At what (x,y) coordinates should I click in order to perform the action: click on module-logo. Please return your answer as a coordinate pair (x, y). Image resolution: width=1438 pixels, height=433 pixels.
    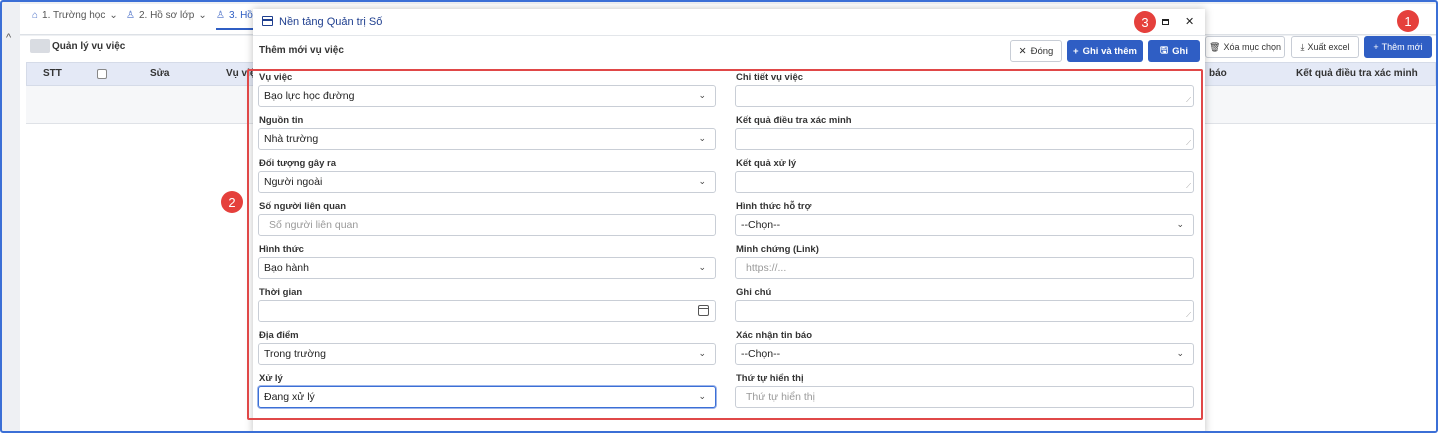
    Looking at the image, I should click on (40, 46).